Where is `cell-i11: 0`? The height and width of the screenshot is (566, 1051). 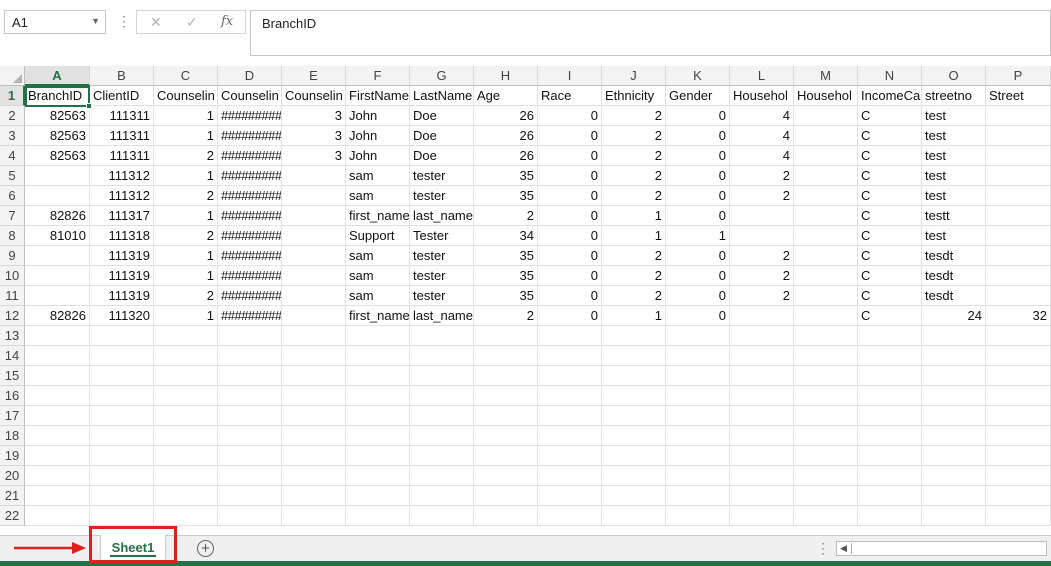
cell-i11: 0 is located at coordinates (570, 296).